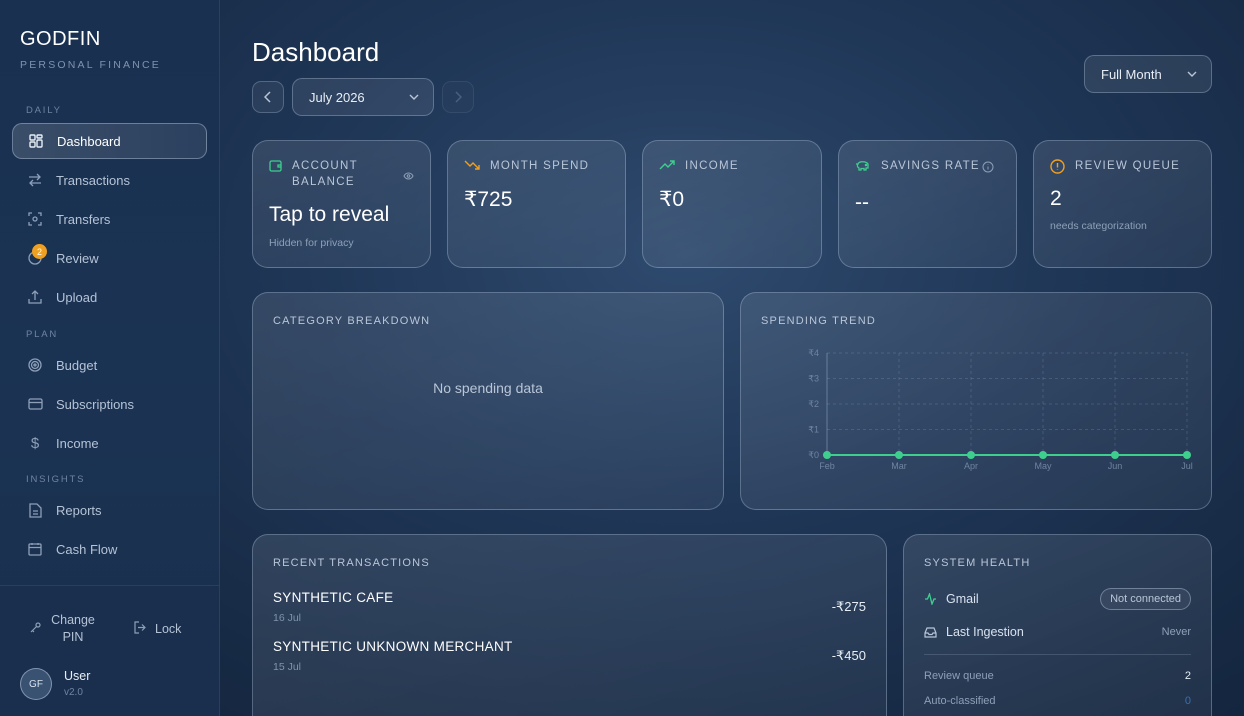 The width and height of the screenshot is (1244, 716). Describe the element at coordinates (1057, 169) in the screenshot. I see `alert-icon` at that location.